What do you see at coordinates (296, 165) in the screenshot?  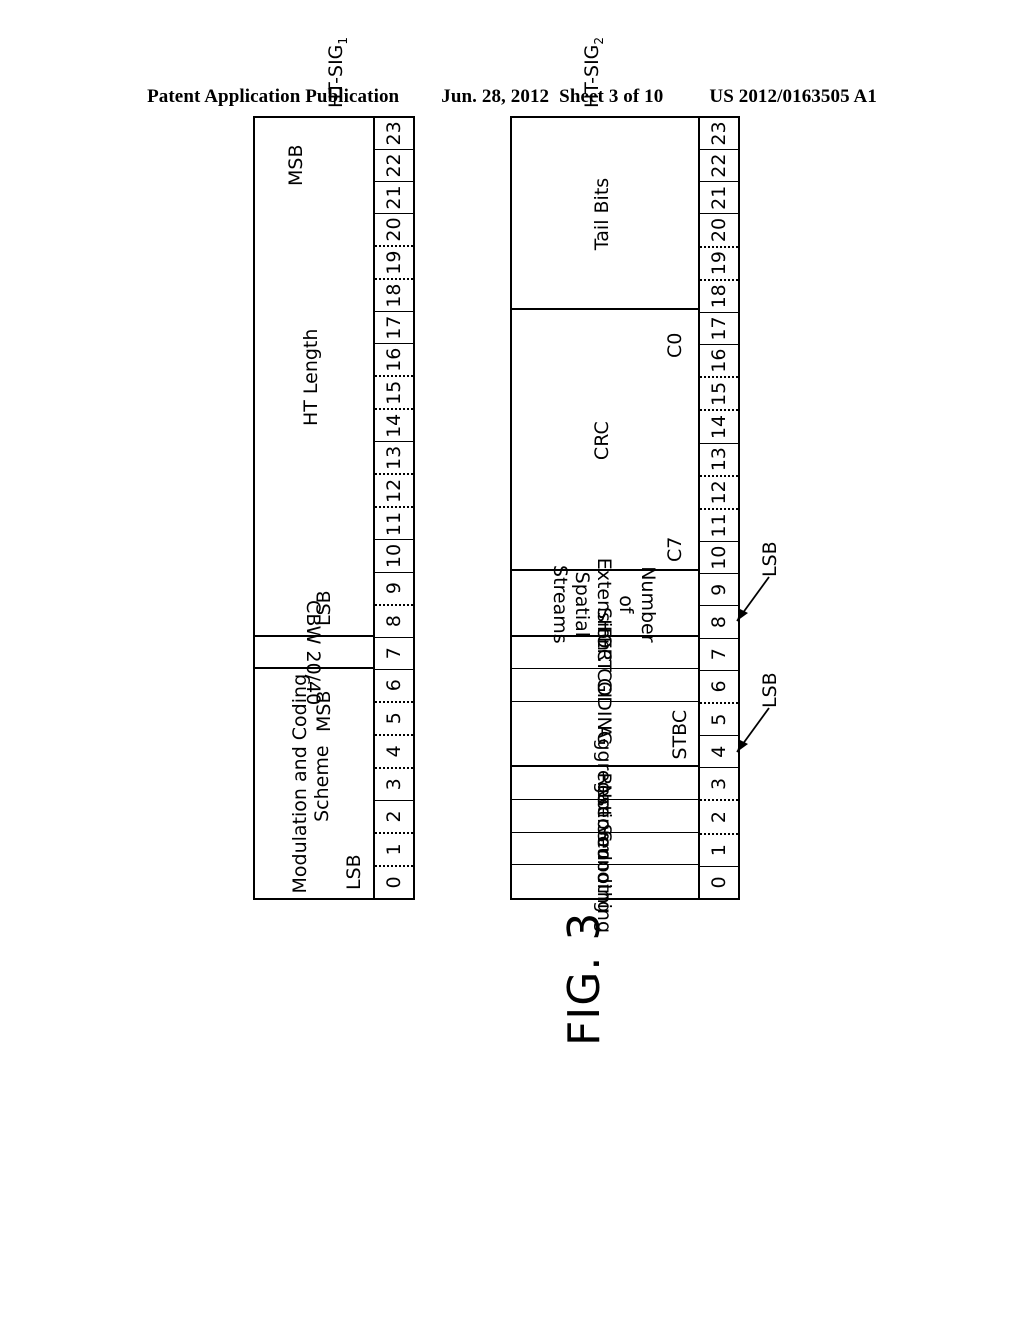 I see `marker-msb-bit23: MSB` at bounding box center [296, 165].